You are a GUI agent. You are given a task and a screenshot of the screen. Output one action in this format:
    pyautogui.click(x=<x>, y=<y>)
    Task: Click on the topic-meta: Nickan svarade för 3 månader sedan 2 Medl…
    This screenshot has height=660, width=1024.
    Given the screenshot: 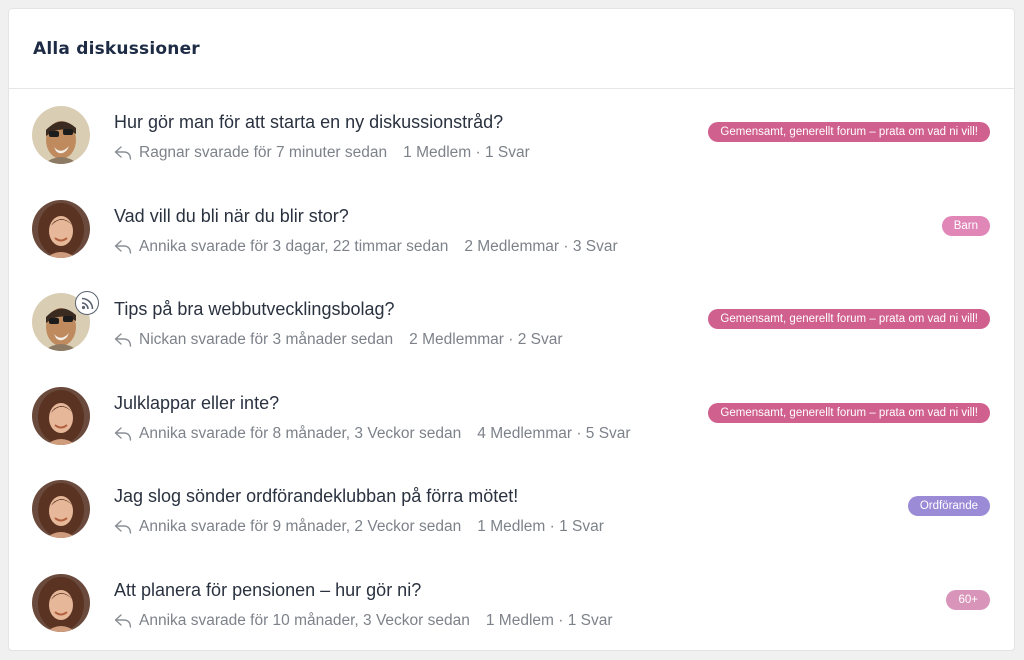 What is the action you would take?
    pyautogui.click(x=338, y=340)
    